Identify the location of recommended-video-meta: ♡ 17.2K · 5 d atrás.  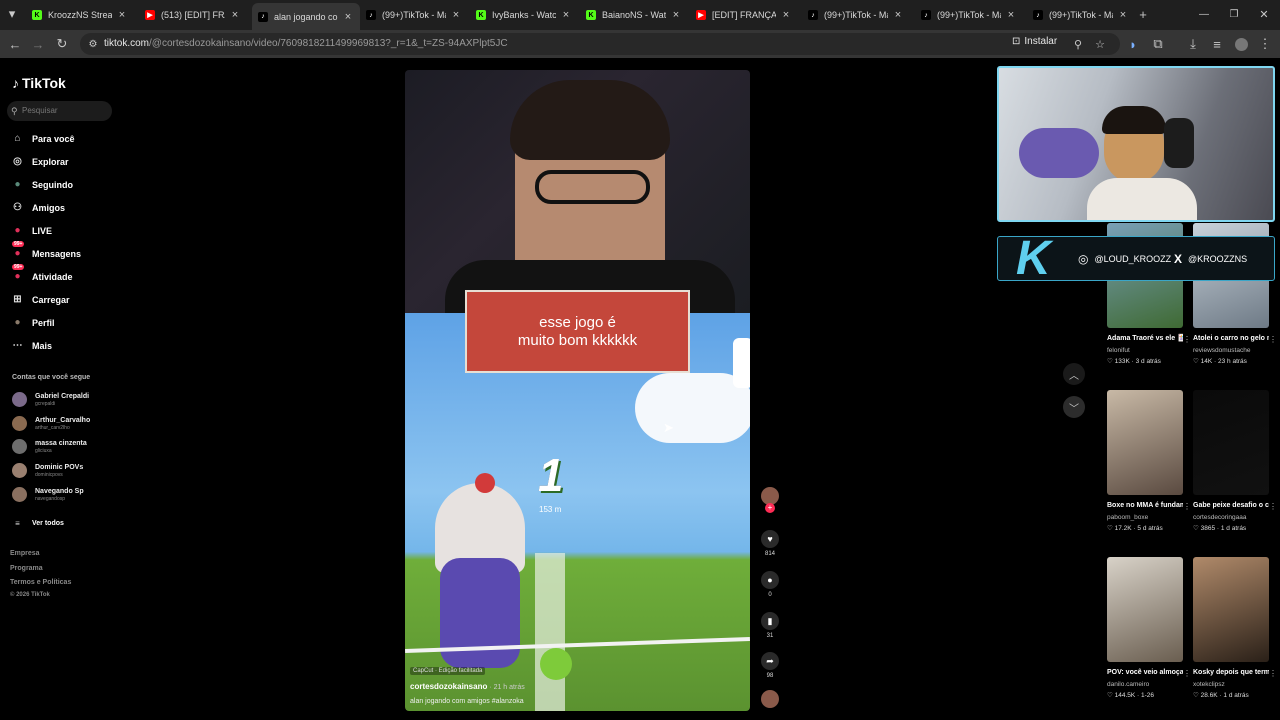
(1145, 528).